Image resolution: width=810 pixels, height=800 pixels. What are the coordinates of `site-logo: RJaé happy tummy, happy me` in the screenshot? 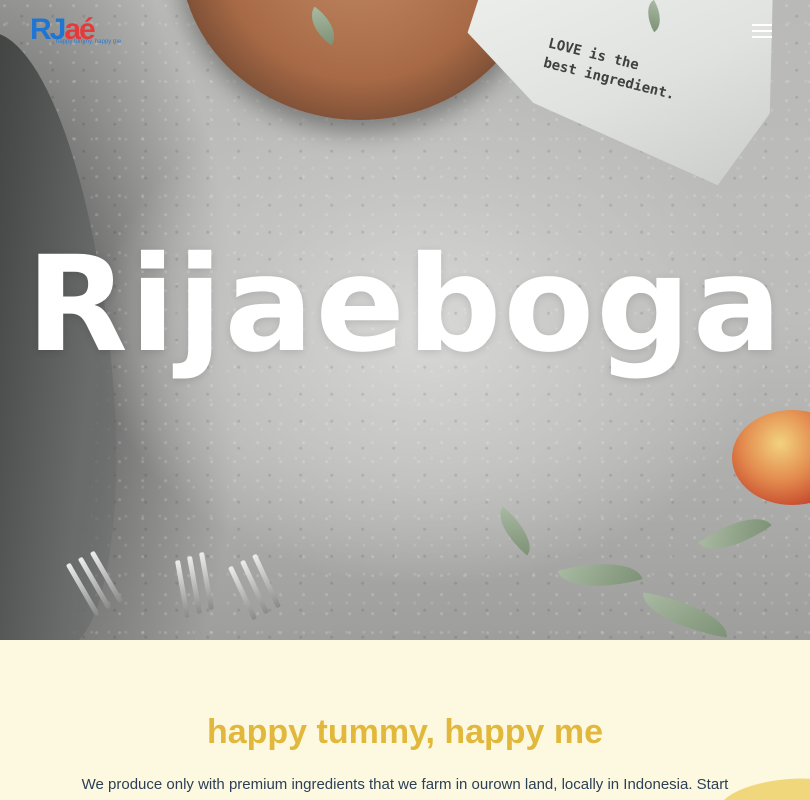 It's located at (75, 30).